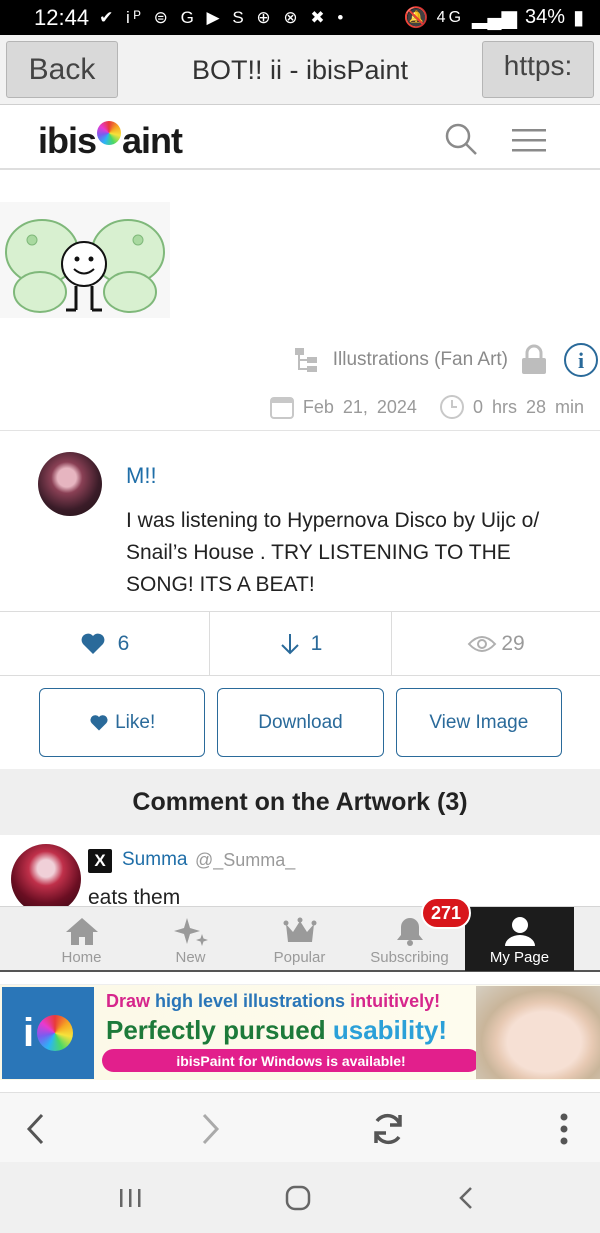  Describe the element at coordinates (544, 17) in the screenshot. I see `battery-label: 34%` at that location.